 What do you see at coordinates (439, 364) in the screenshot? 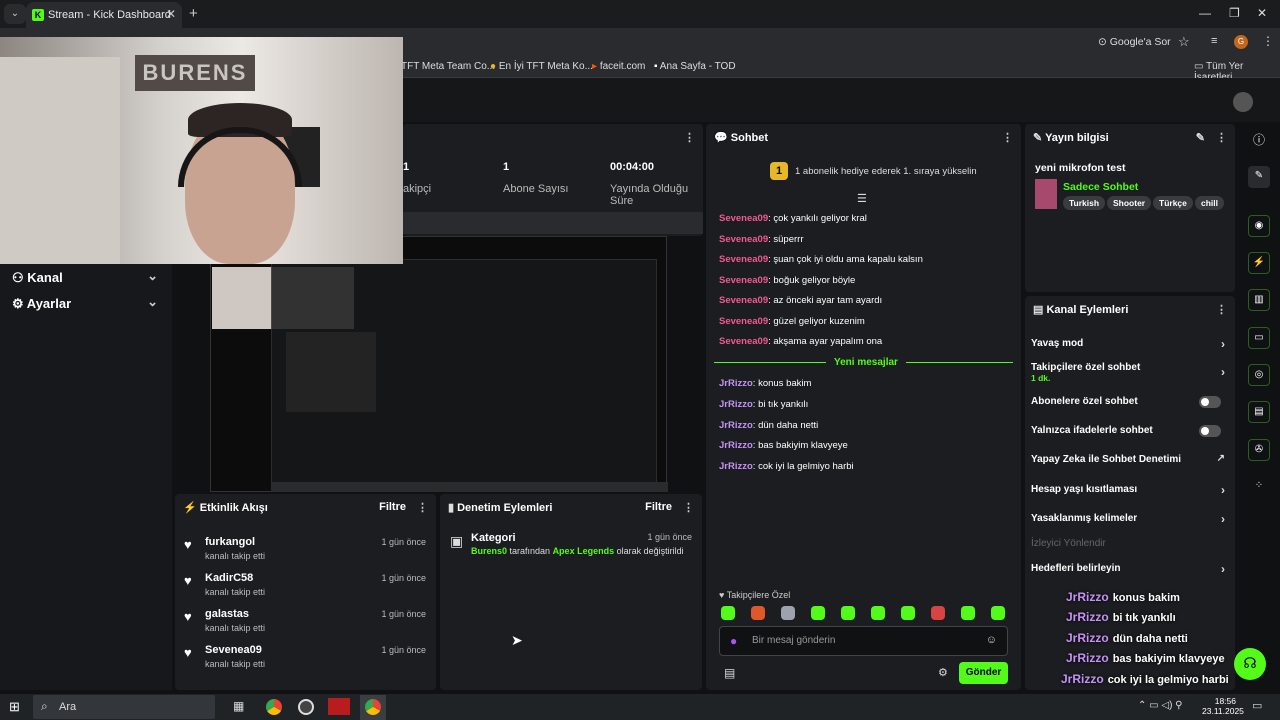
I see `stream-preview` at bounding box center [439, 364].